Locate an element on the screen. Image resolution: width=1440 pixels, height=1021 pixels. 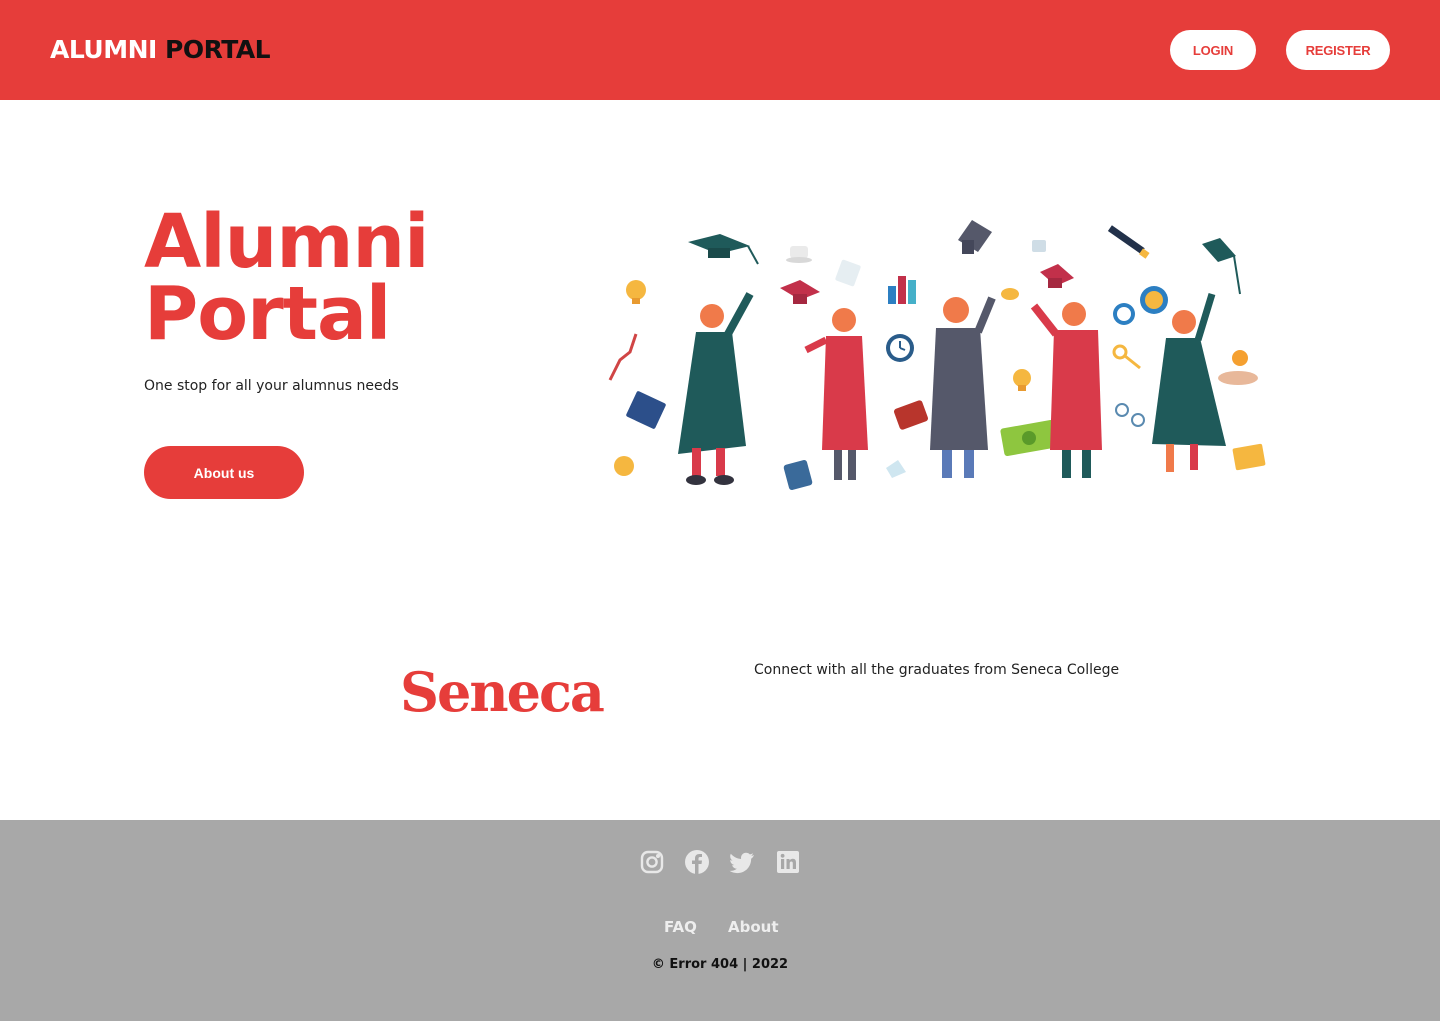
notepad-icon is located at coordinates (848, 273).